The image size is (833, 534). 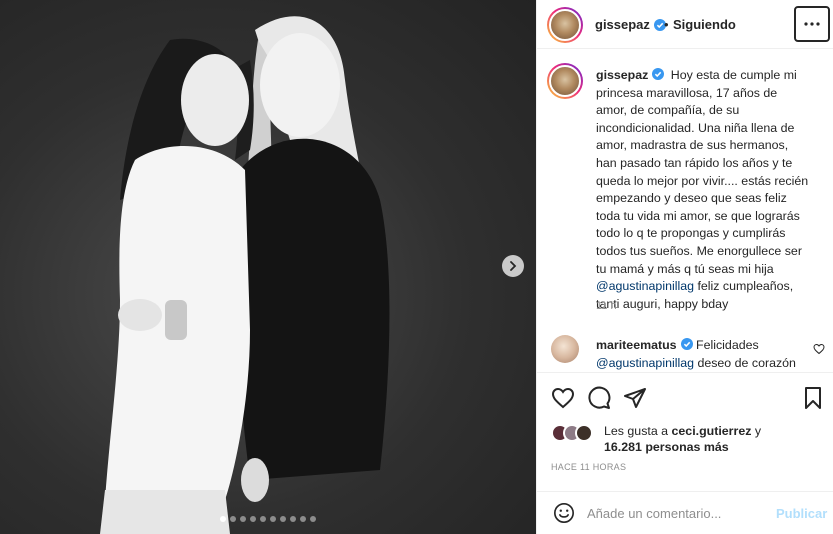 I want to click on post-actions, so click(x=685, y=397).